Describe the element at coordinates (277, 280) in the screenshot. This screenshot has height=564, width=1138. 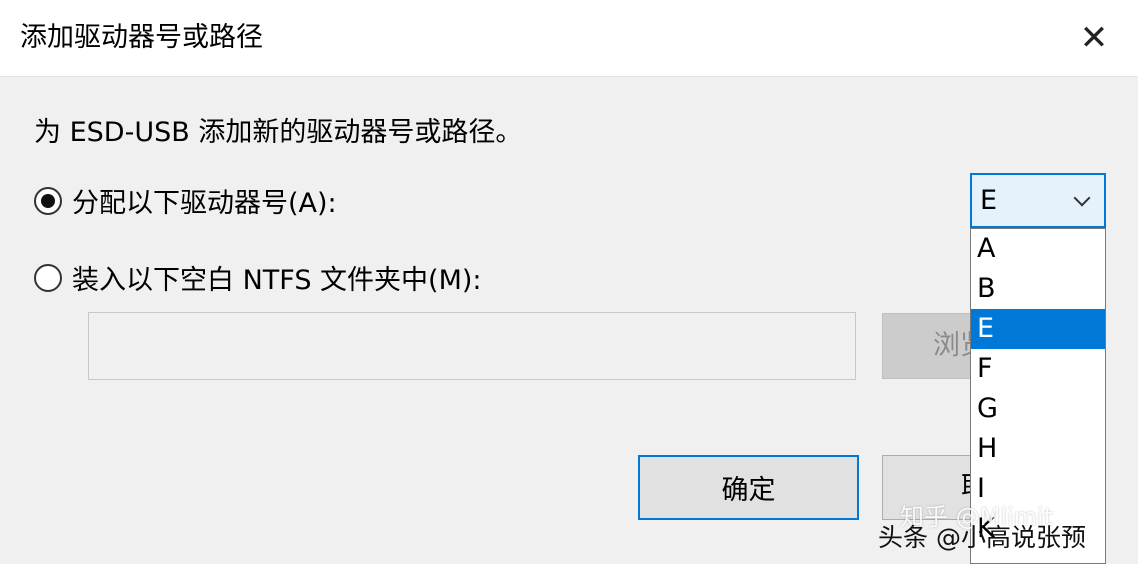
I see `mount-folder-label: 装入以下空白 NTFS 文件夹中(M):` at that location.